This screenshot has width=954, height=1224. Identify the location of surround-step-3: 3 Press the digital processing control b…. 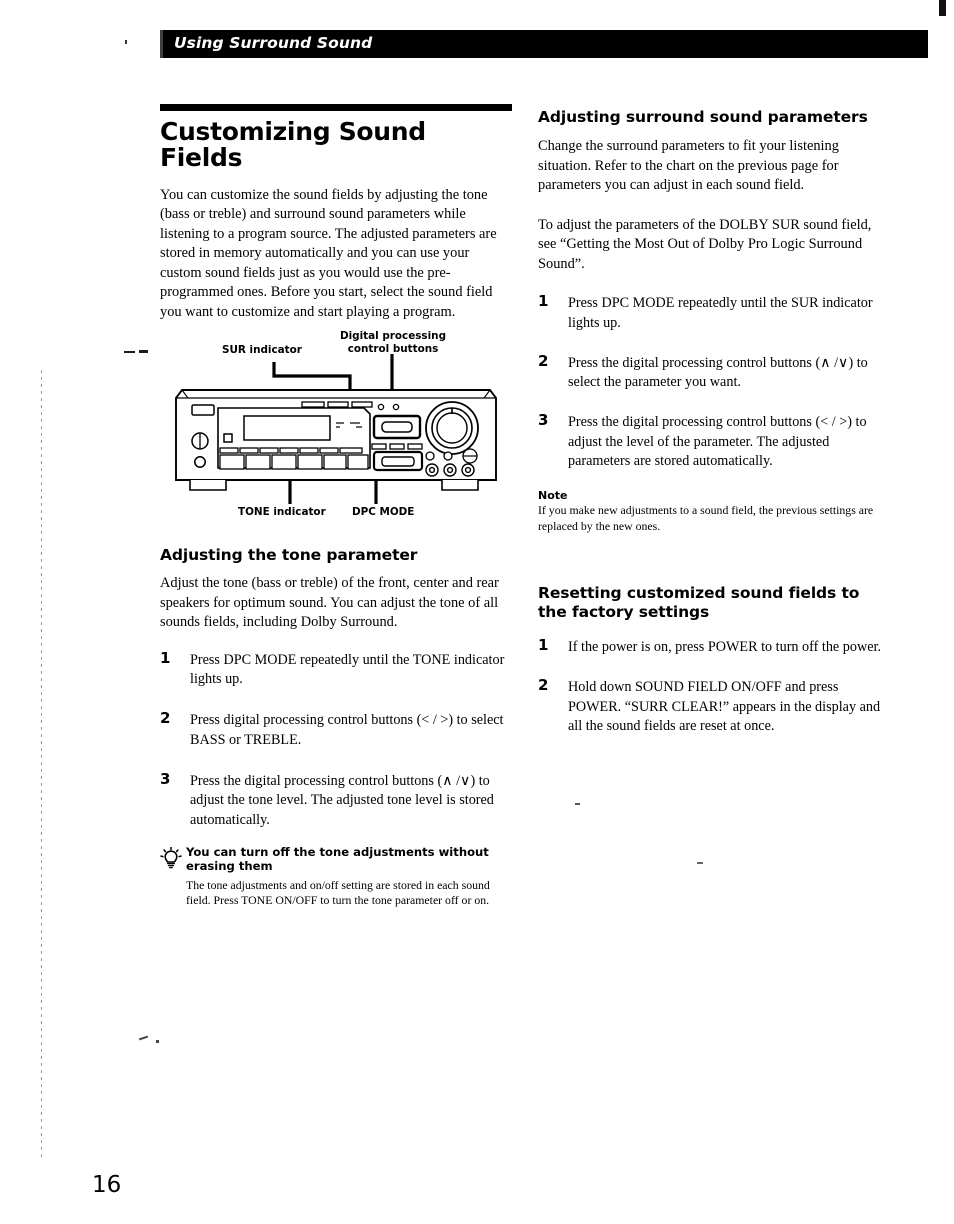
(712, 441).